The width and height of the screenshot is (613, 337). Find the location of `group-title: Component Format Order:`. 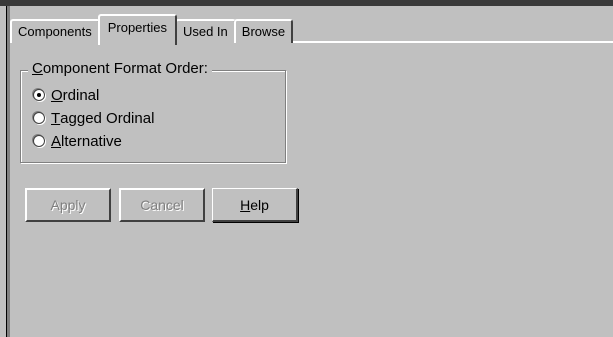

group-title: Component Format Order: is located at coordinates (120, 68).